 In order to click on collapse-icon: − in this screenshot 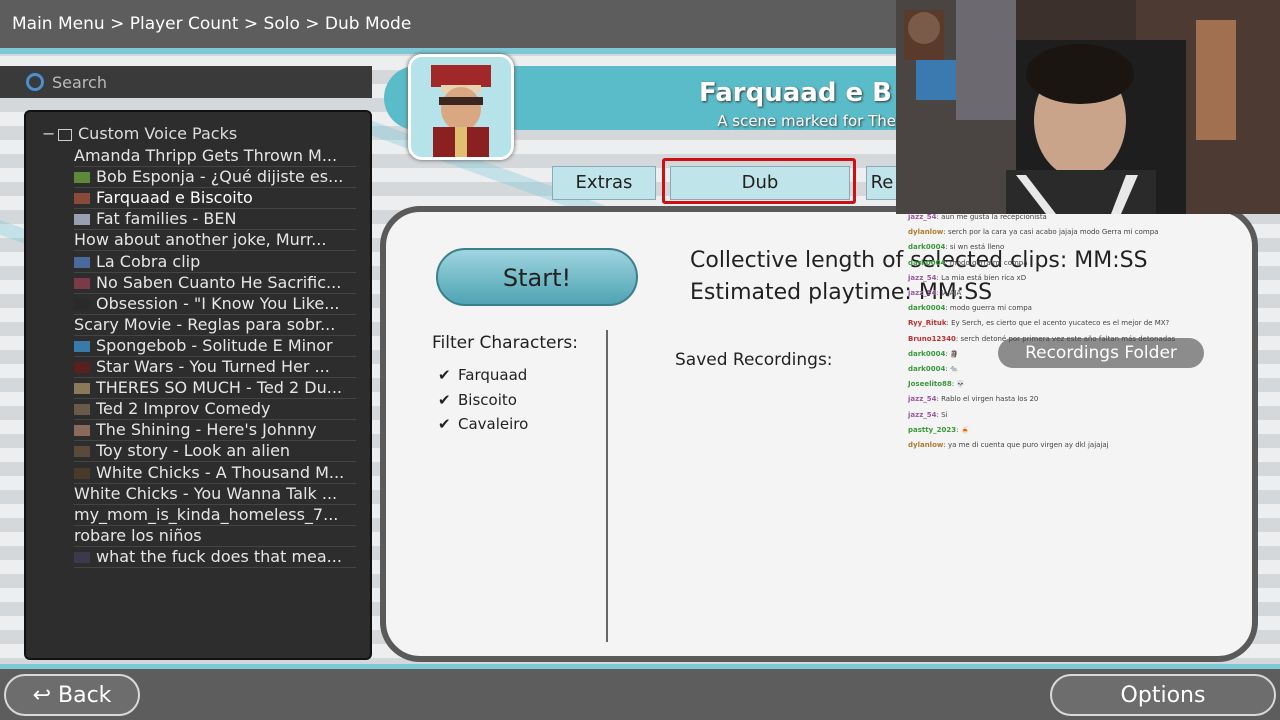, I will do `click(49, 133)`.